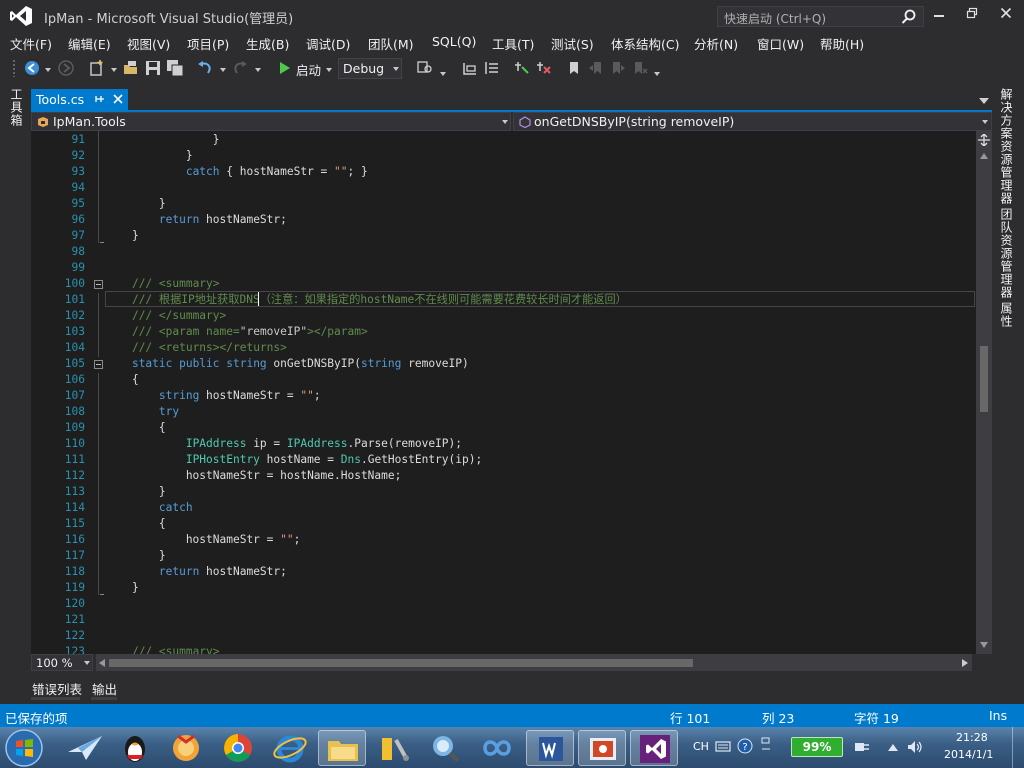 The height and width of the screenshot is (768, 1024). Describe the element at coordinates (48, 70) in the screenshot. I see `navigate-back-dropdown-icon` at that location.